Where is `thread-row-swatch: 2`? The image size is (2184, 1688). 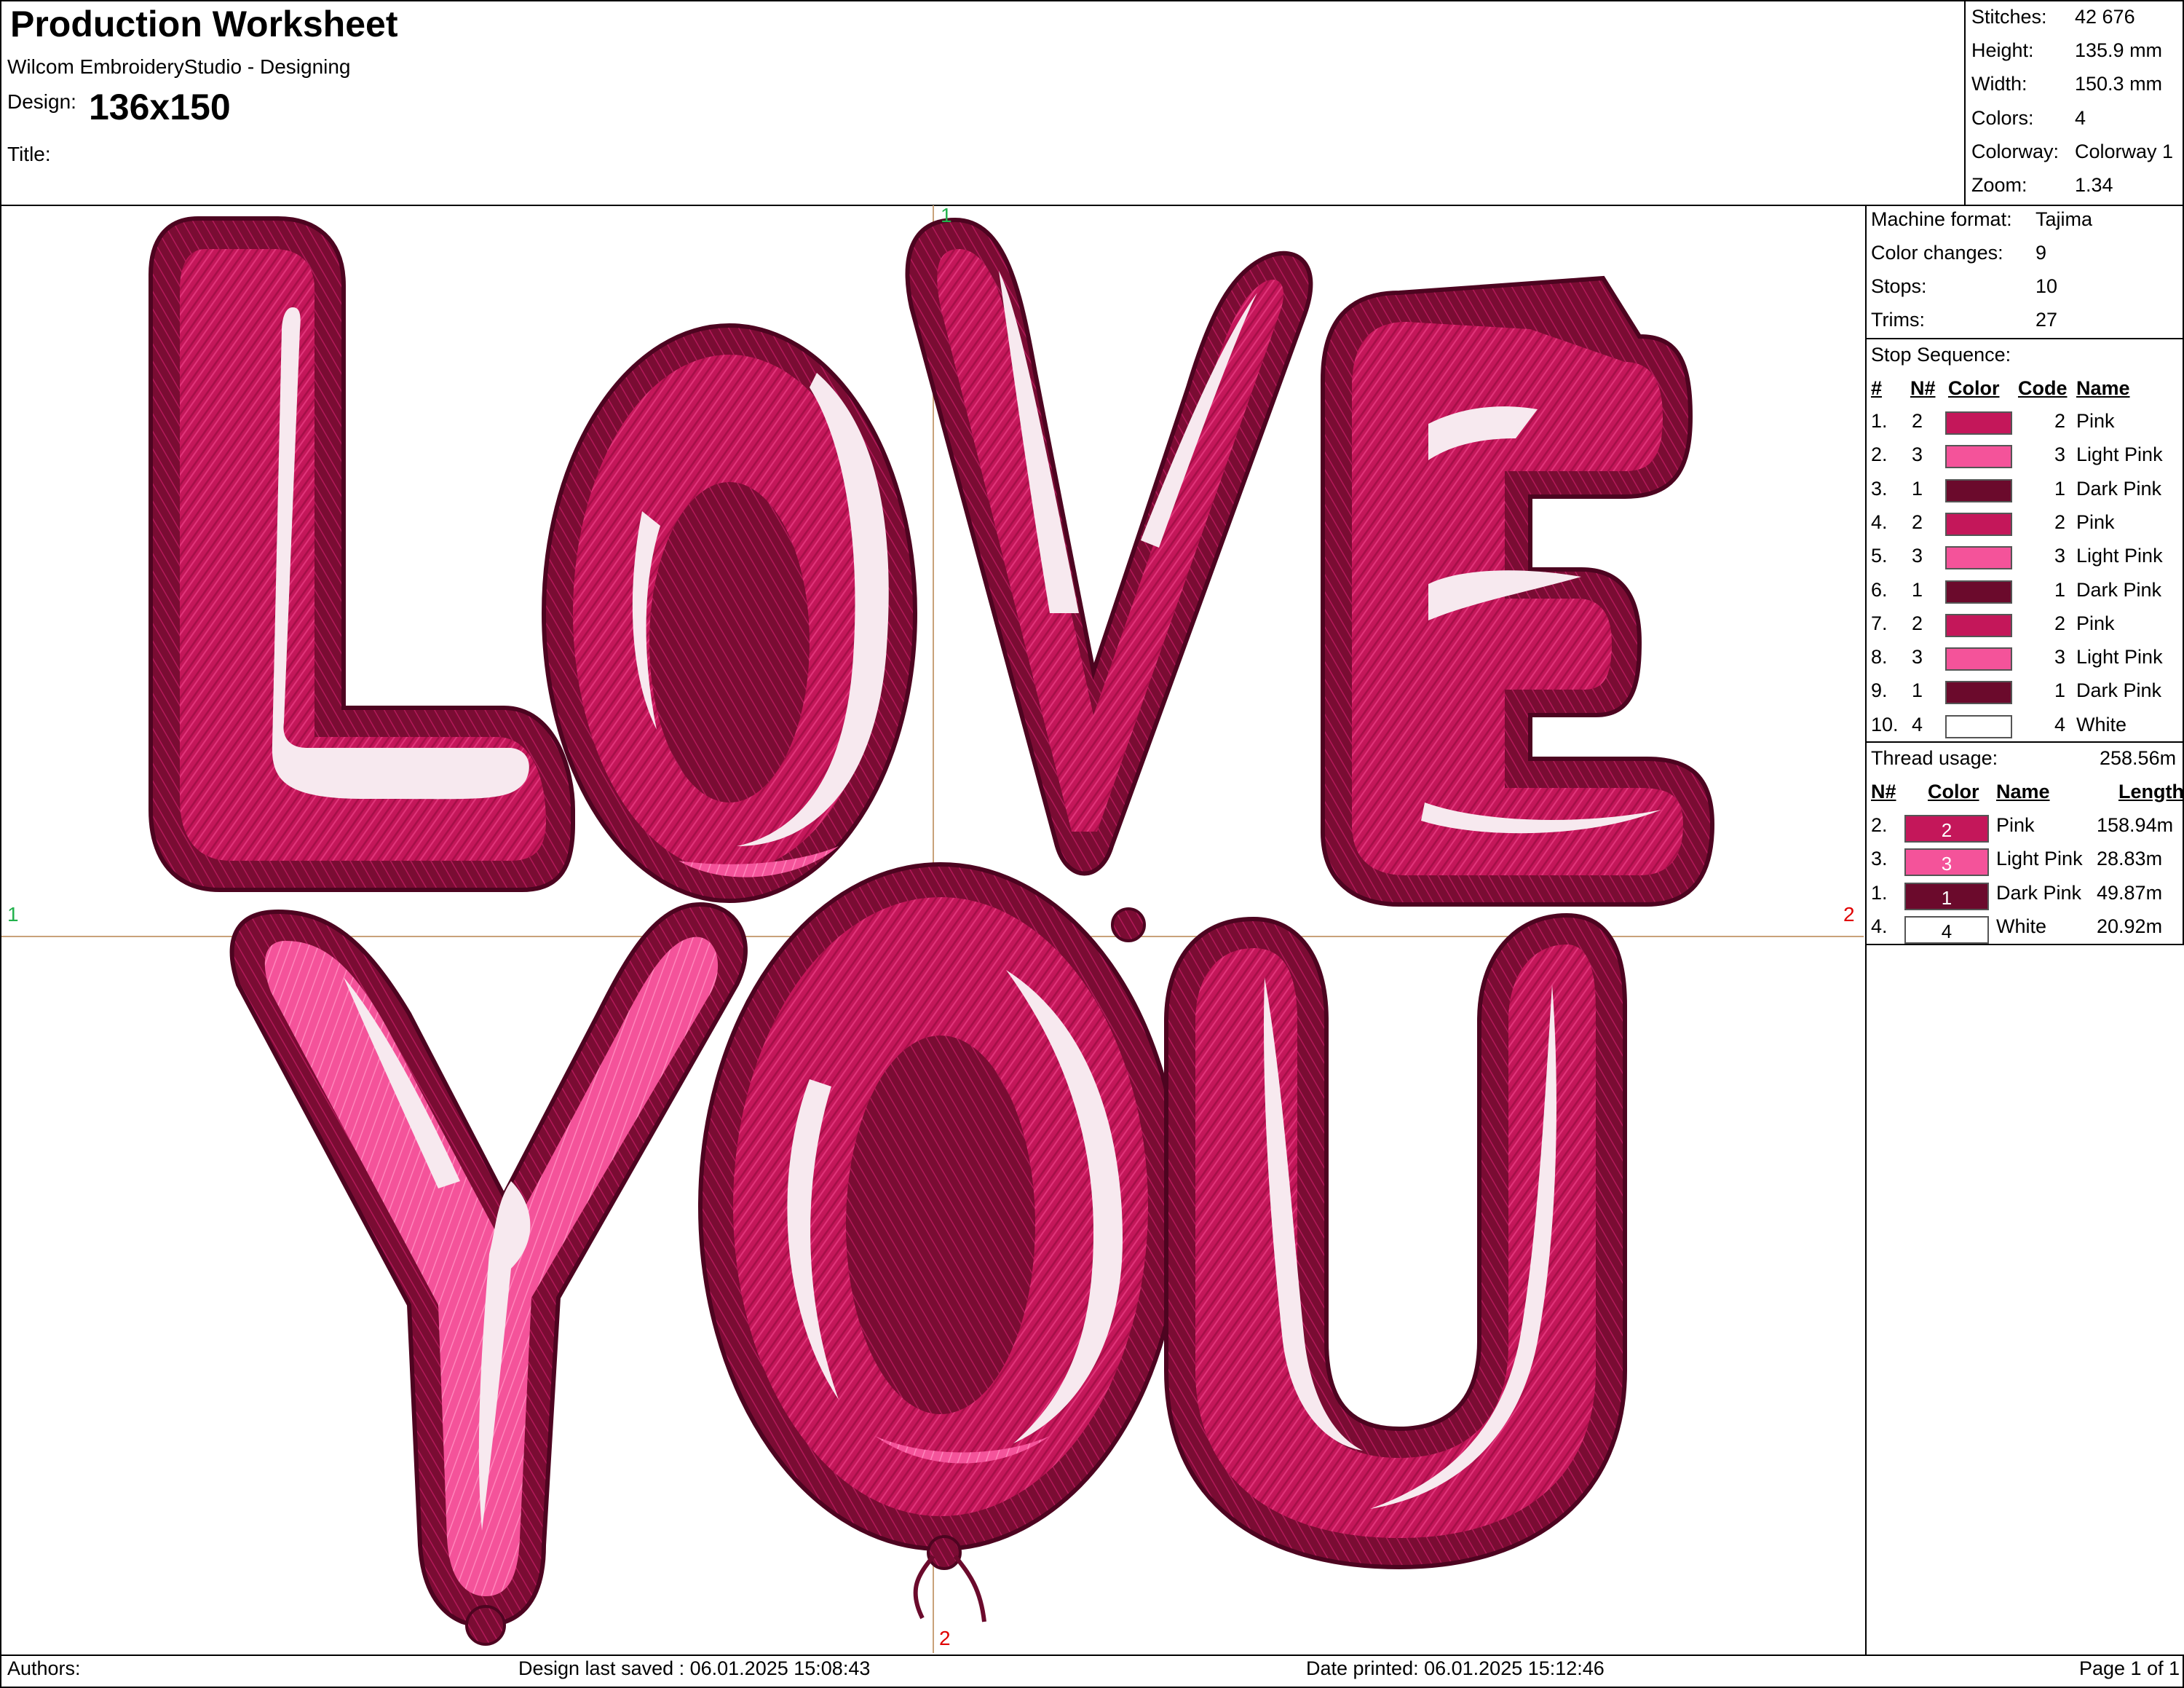 thread-row-swatch: 2 is located at coordinates (1946, 829).